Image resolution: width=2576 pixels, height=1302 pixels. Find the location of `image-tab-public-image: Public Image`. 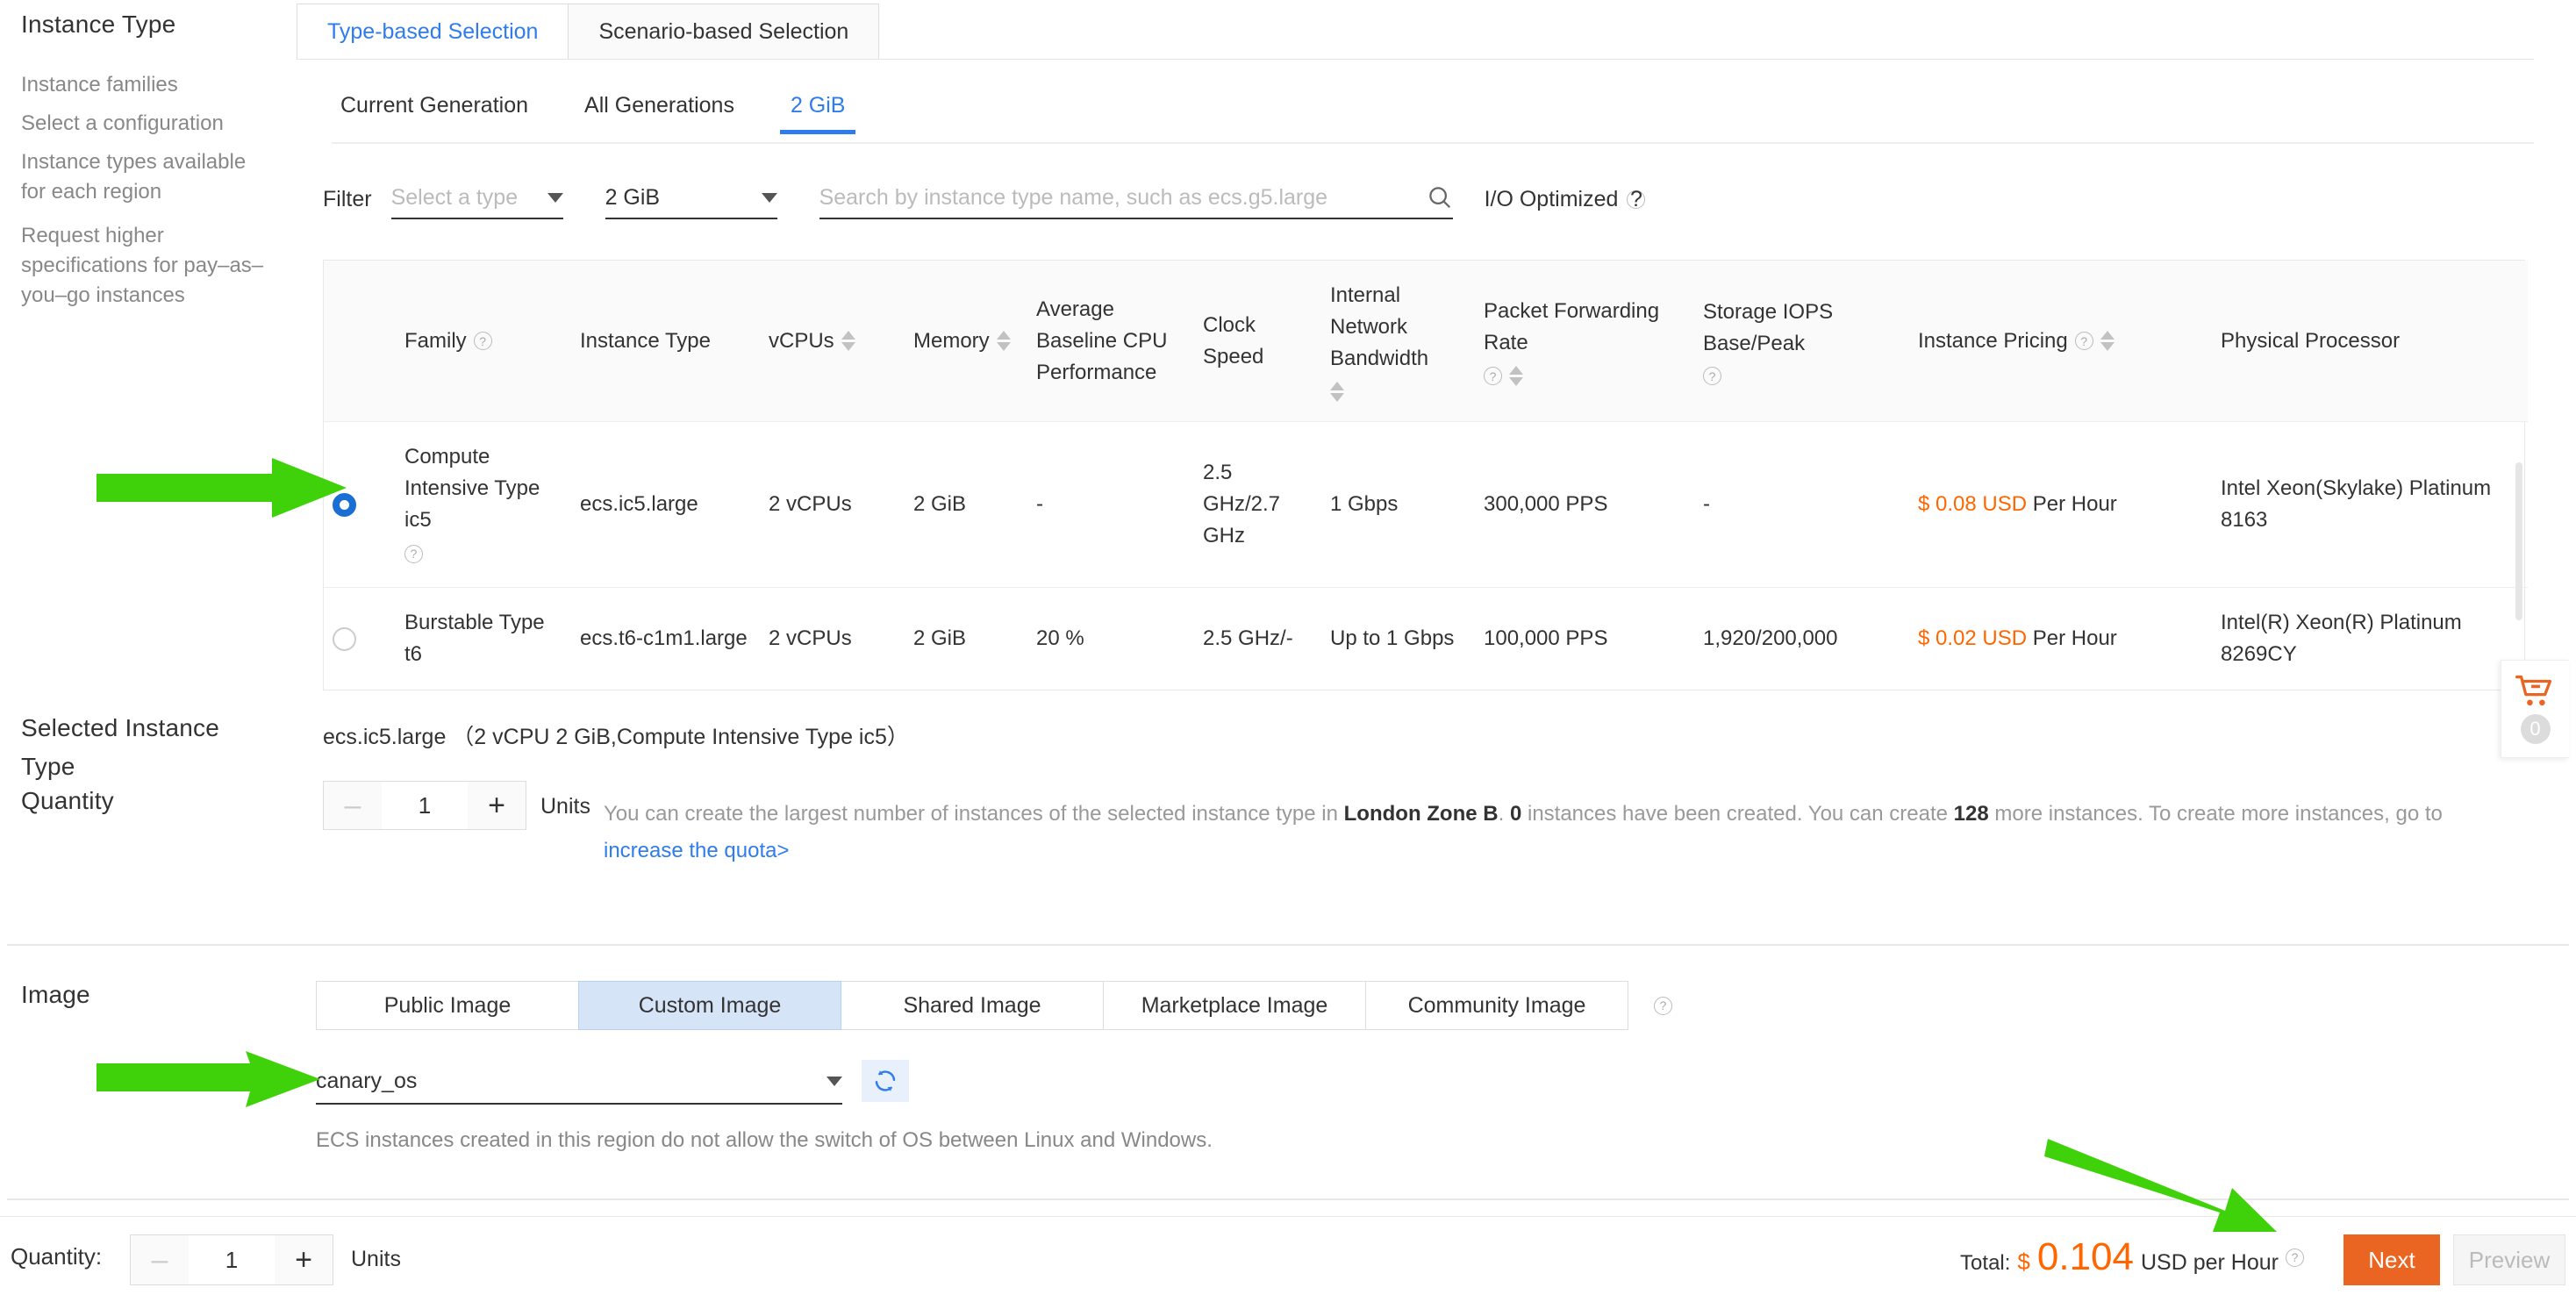

image-tab-public-image: Public Image is located at coordinates (447, 1006).